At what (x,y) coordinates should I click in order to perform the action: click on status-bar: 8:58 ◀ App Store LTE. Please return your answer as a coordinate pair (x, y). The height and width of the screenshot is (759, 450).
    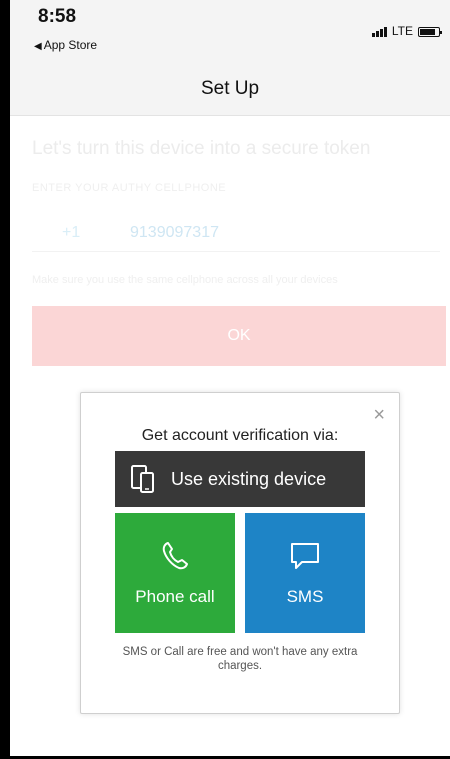
    Looking at the image, I should click on (230, 31).